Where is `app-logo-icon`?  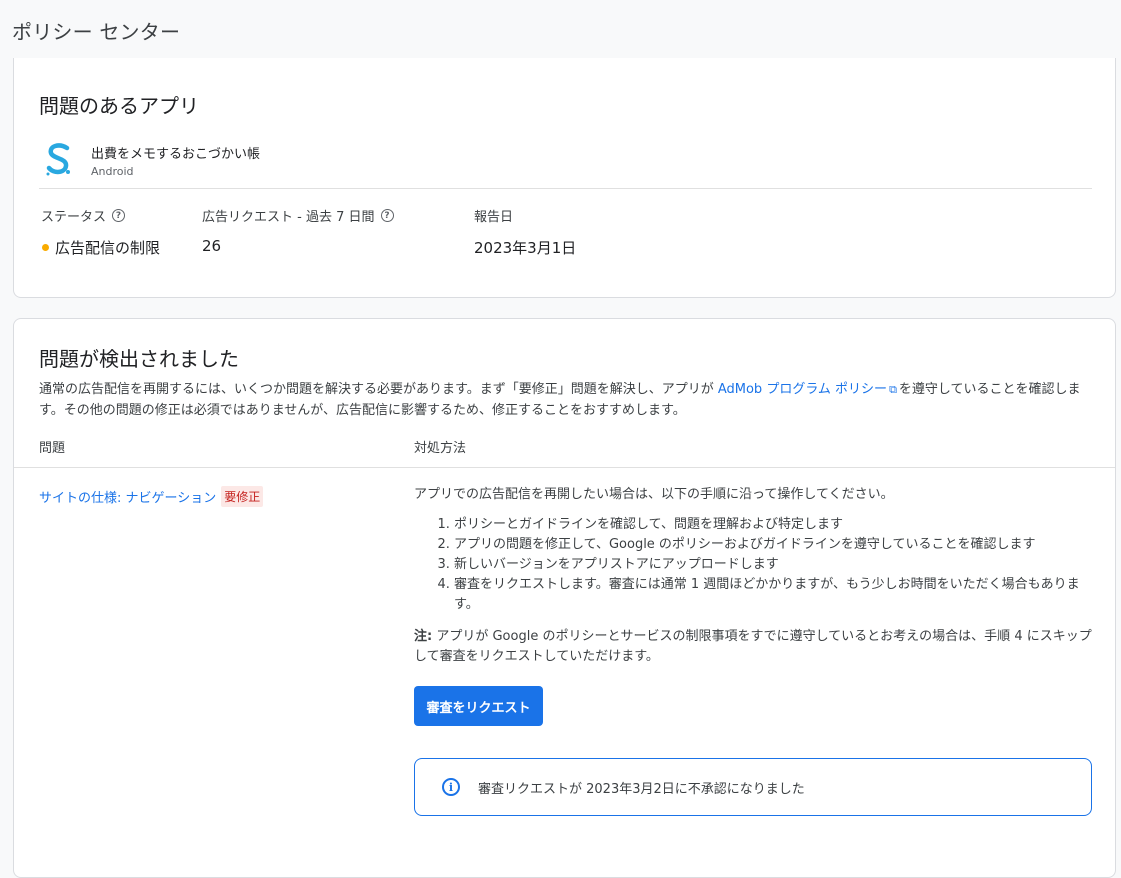 app-logo-icon is located at coordinates (59, 160).